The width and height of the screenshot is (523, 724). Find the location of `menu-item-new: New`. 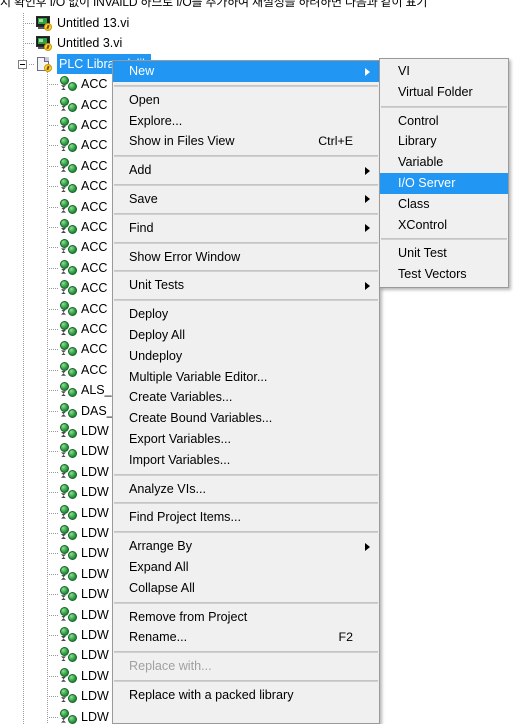

menu-item-new: New is located at coordinates (246, 71).